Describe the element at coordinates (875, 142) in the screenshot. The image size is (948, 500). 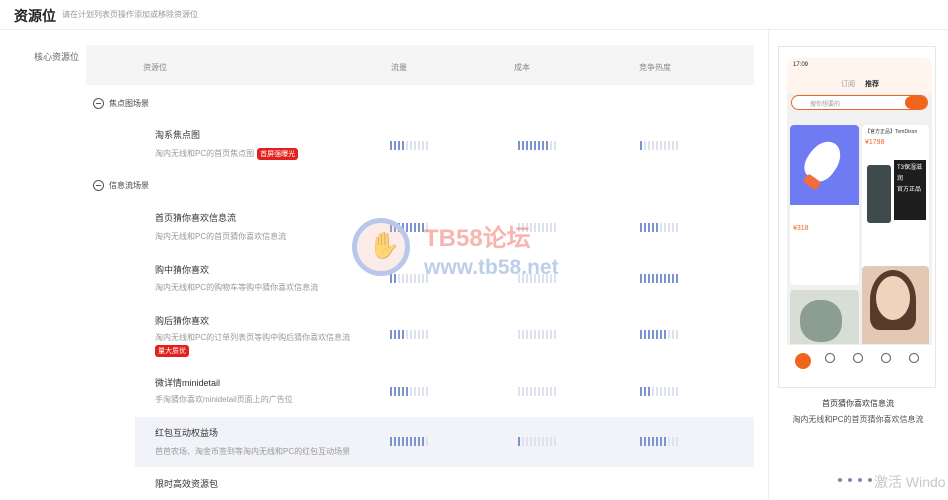
I see `phone-price: ¥1798` at that location.